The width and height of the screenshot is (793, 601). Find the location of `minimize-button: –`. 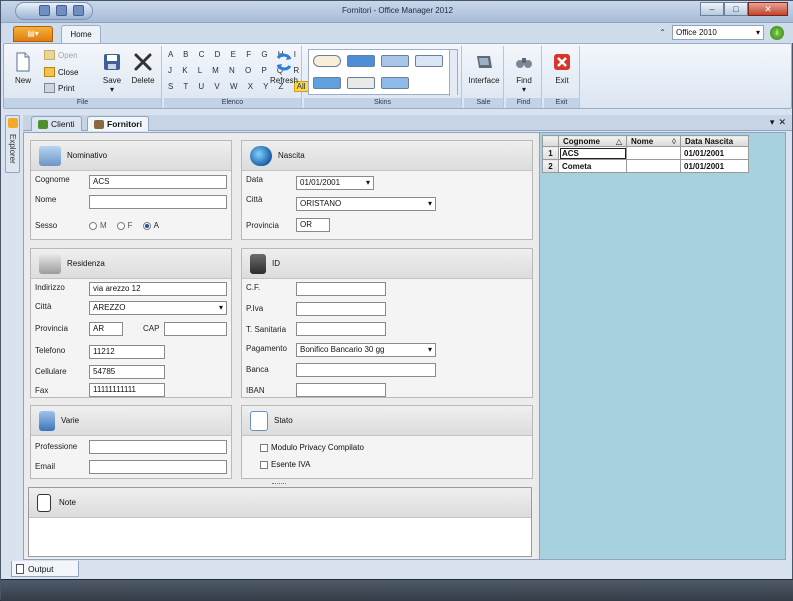

minimize-button: – is located at coordinates (712, 9).